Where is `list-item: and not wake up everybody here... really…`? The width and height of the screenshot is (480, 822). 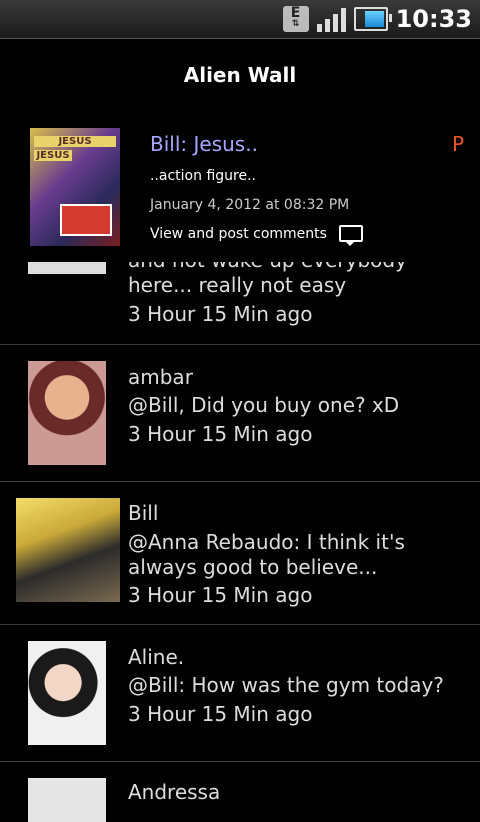 list-item: and not wake up everybody here... really… is located at coordinates (240, 296).